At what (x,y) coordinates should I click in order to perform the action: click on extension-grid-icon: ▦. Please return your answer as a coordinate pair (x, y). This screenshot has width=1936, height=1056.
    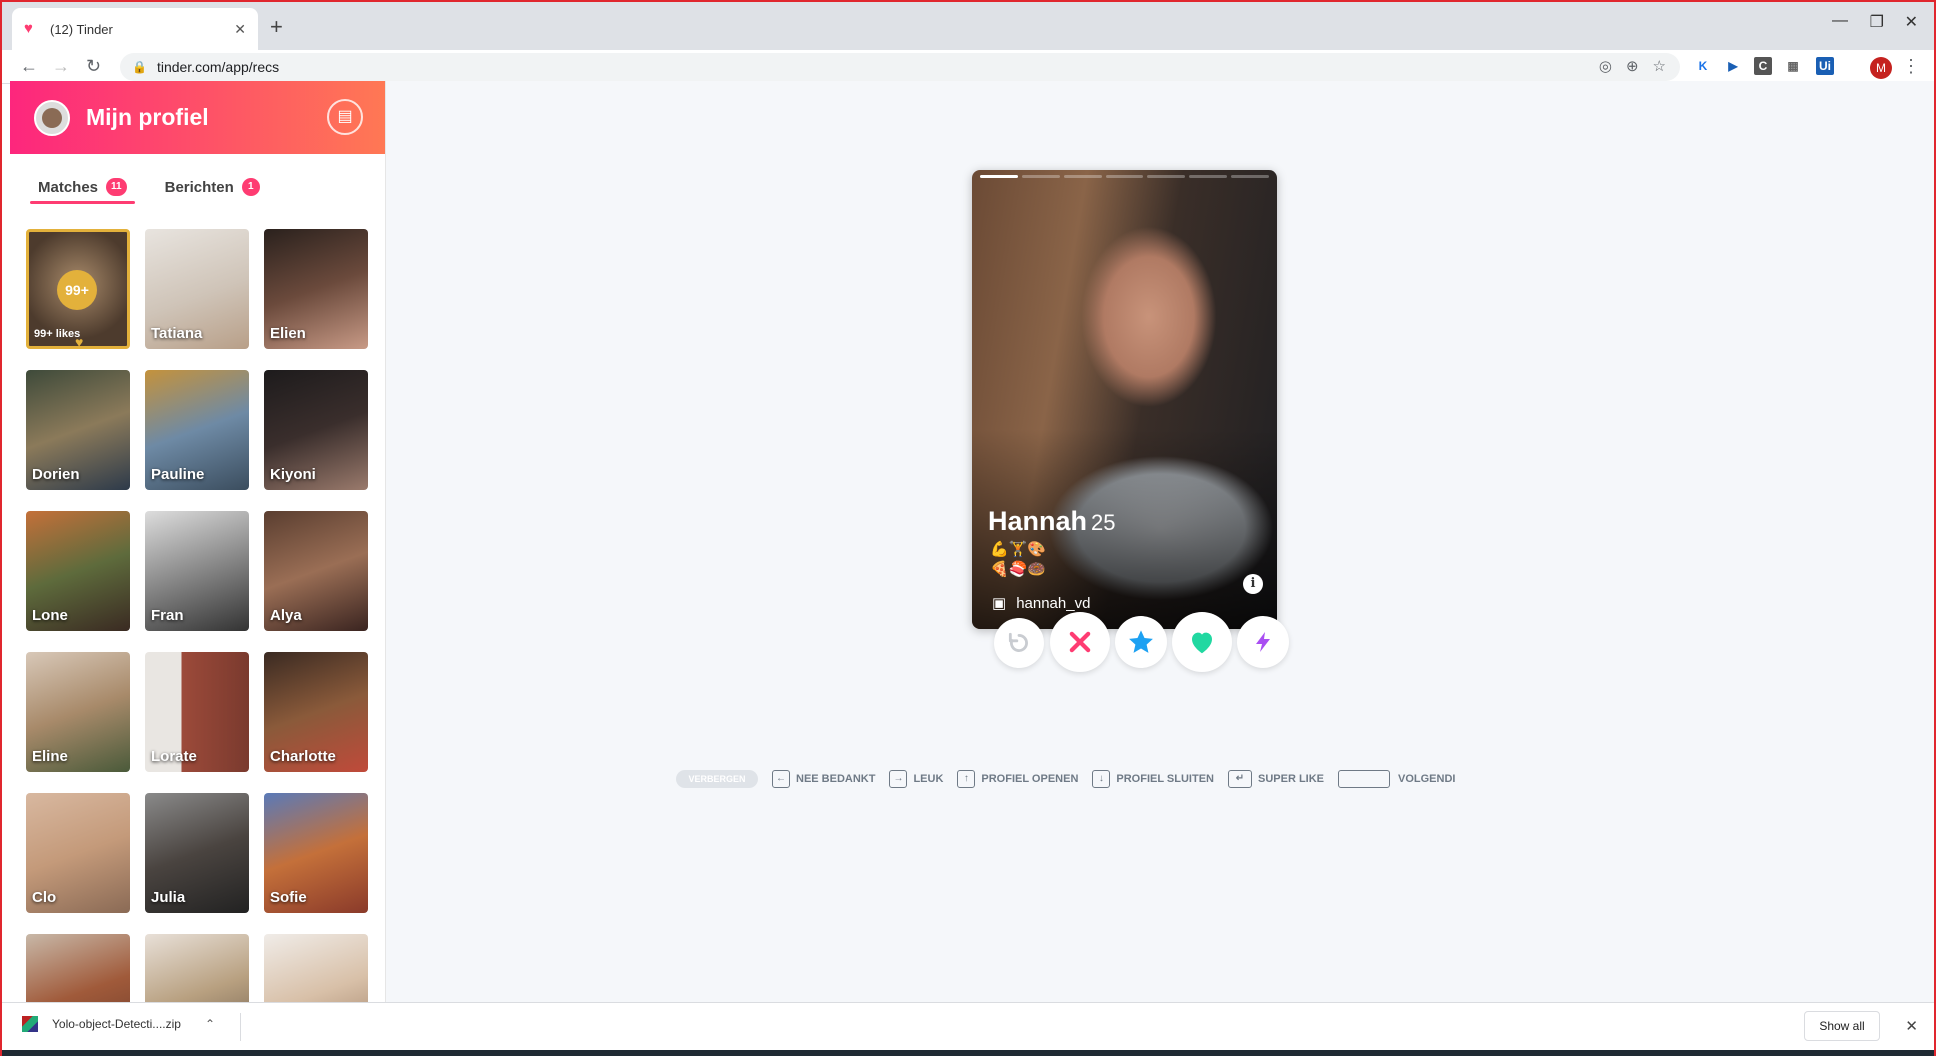
    Looking at the image, I should click on (1793, 66).